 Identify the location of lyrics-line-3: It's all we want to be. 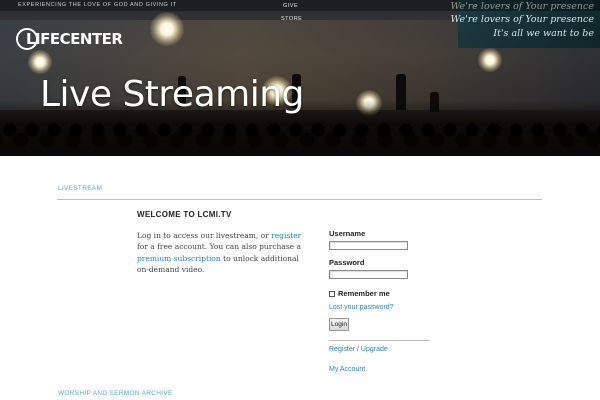
(543, 33).